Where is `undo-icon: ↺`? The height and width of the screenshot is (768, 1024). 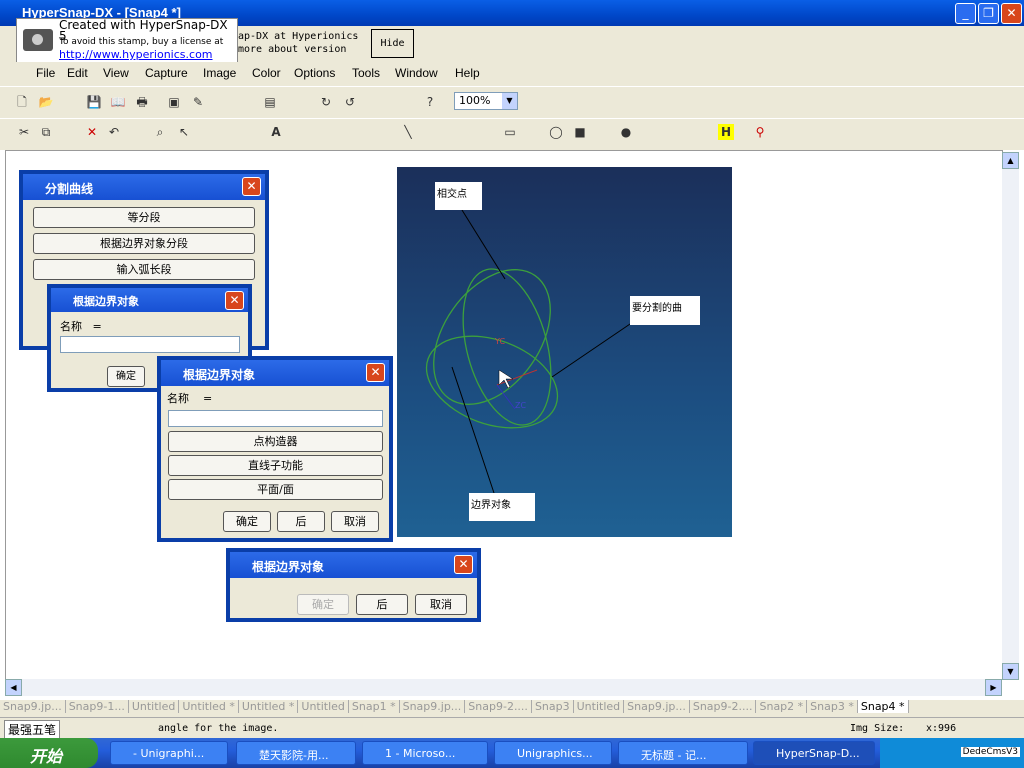 undo-icon: ↺ is located at coordinates (350, 102).